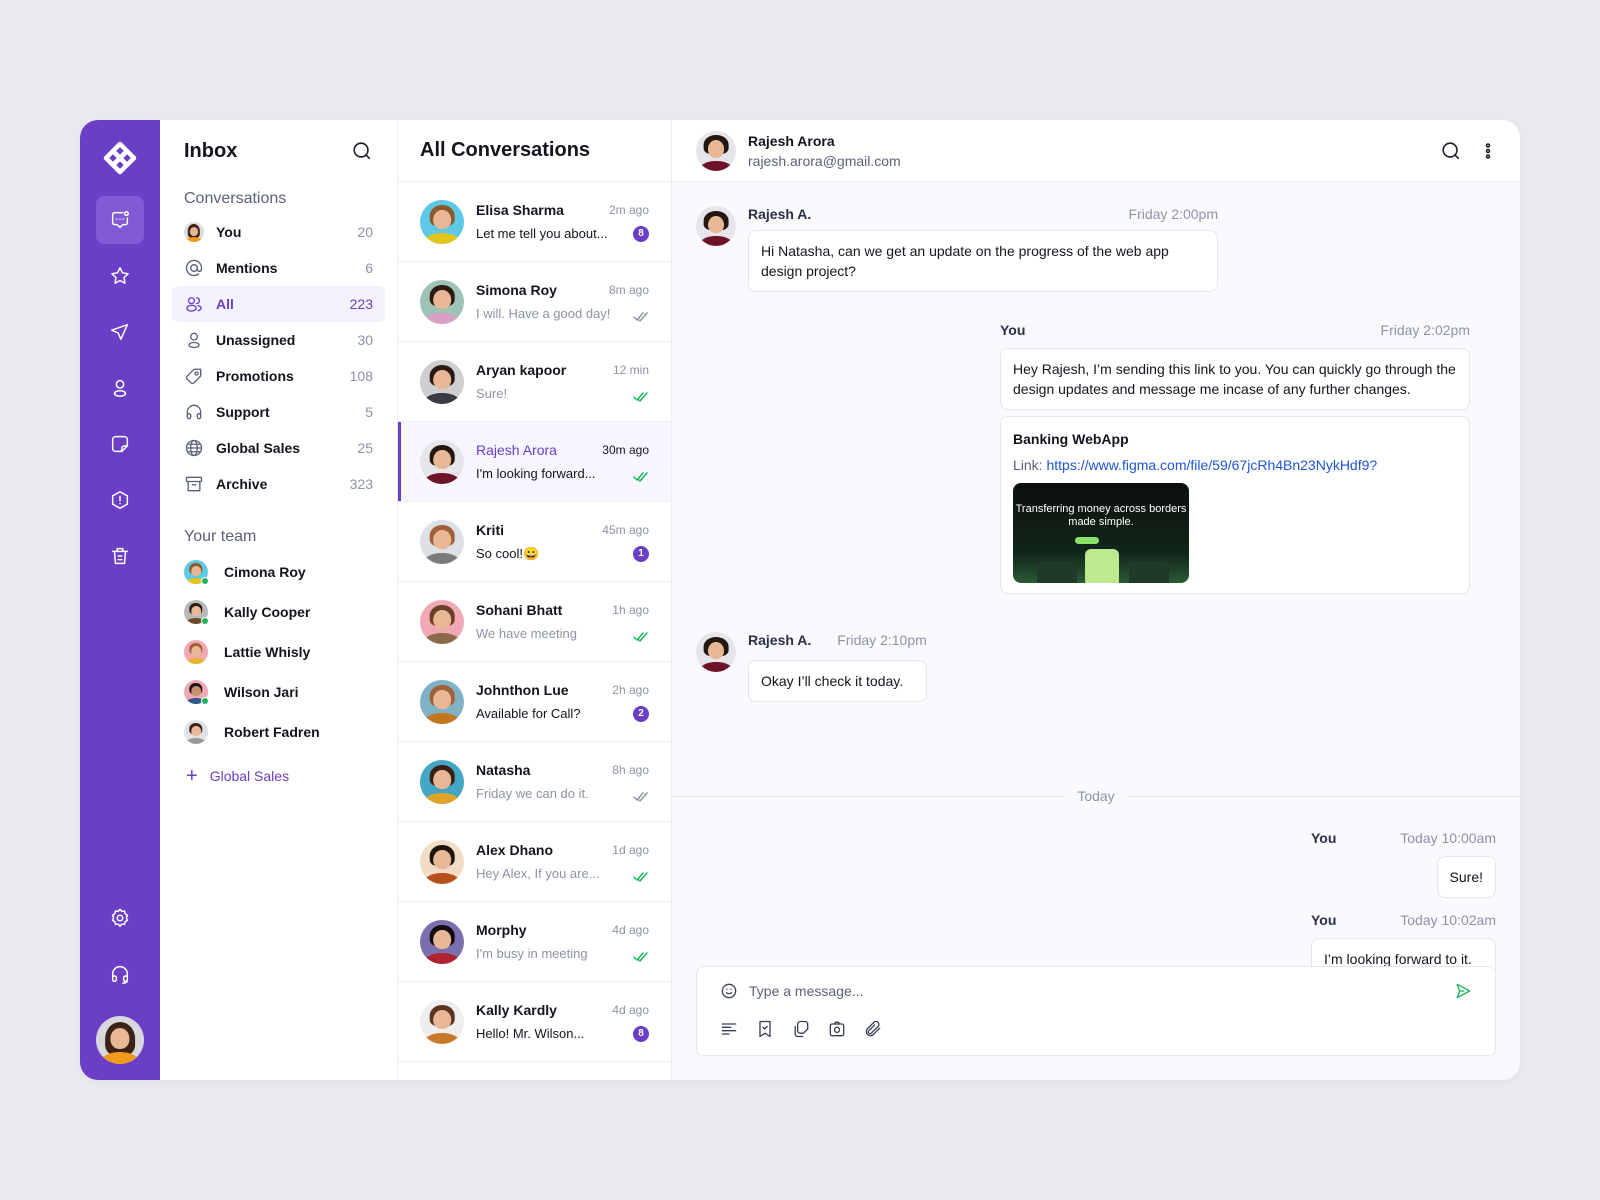 Image resolution: width=1600 pixels, height=1200 pixels. I want to click on conversation-time: 1h ago, so click(630, 610).